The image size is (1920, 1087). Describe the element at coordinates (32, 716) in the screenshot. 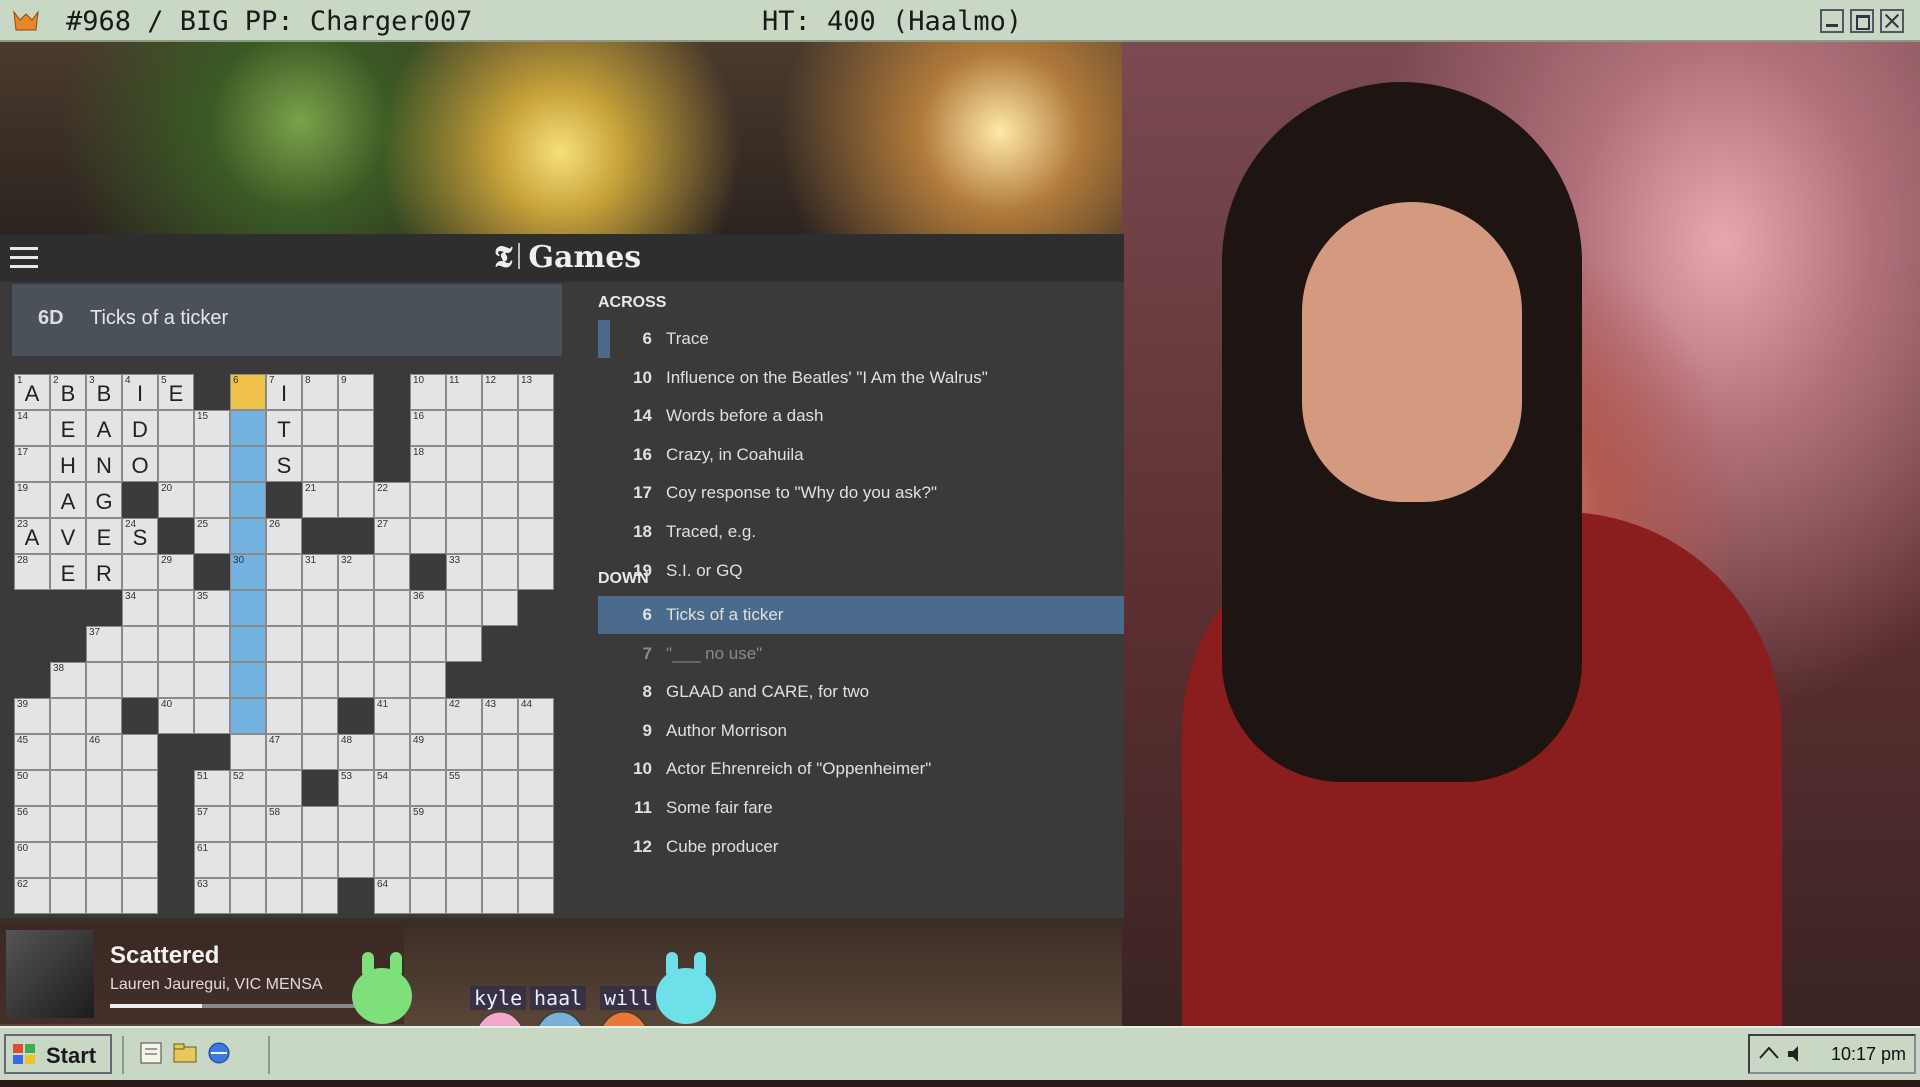

I see `grid-cell: 39` at that location.